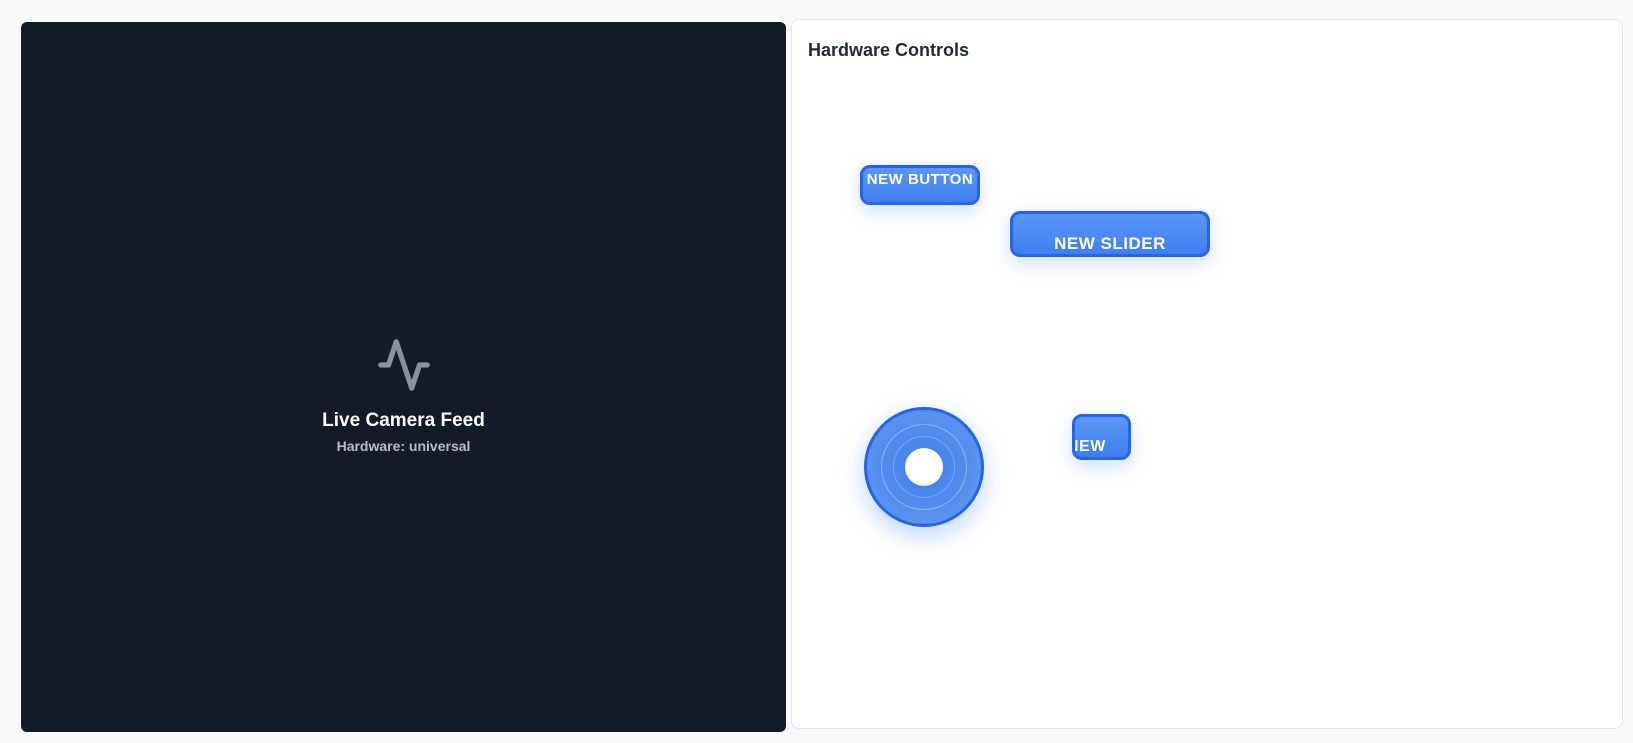 The image size is (1633, 743). I want to click on camera-title: Live Camera Feed, so click(403, 420).